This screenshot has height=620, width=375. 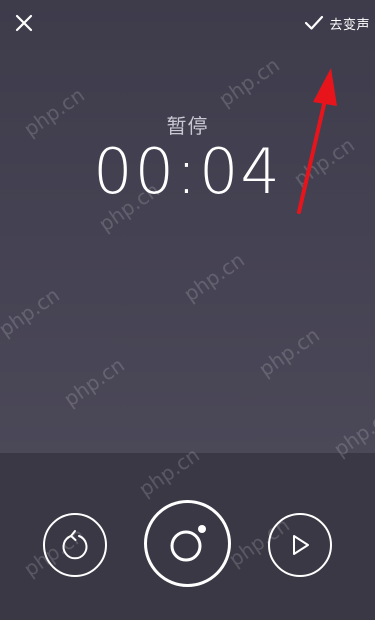 I want to click on record-dot-icon, so click(x=188, y=542).